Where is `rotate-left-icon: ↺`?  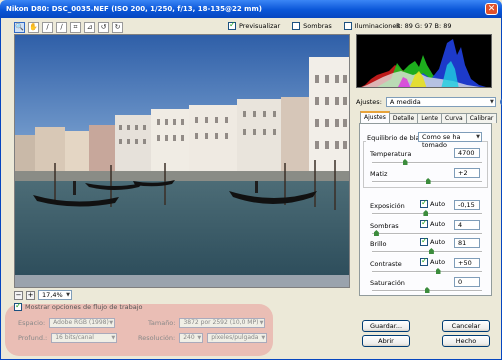
rotate-left-icon: ↺ is located at coordinates (103, 27).